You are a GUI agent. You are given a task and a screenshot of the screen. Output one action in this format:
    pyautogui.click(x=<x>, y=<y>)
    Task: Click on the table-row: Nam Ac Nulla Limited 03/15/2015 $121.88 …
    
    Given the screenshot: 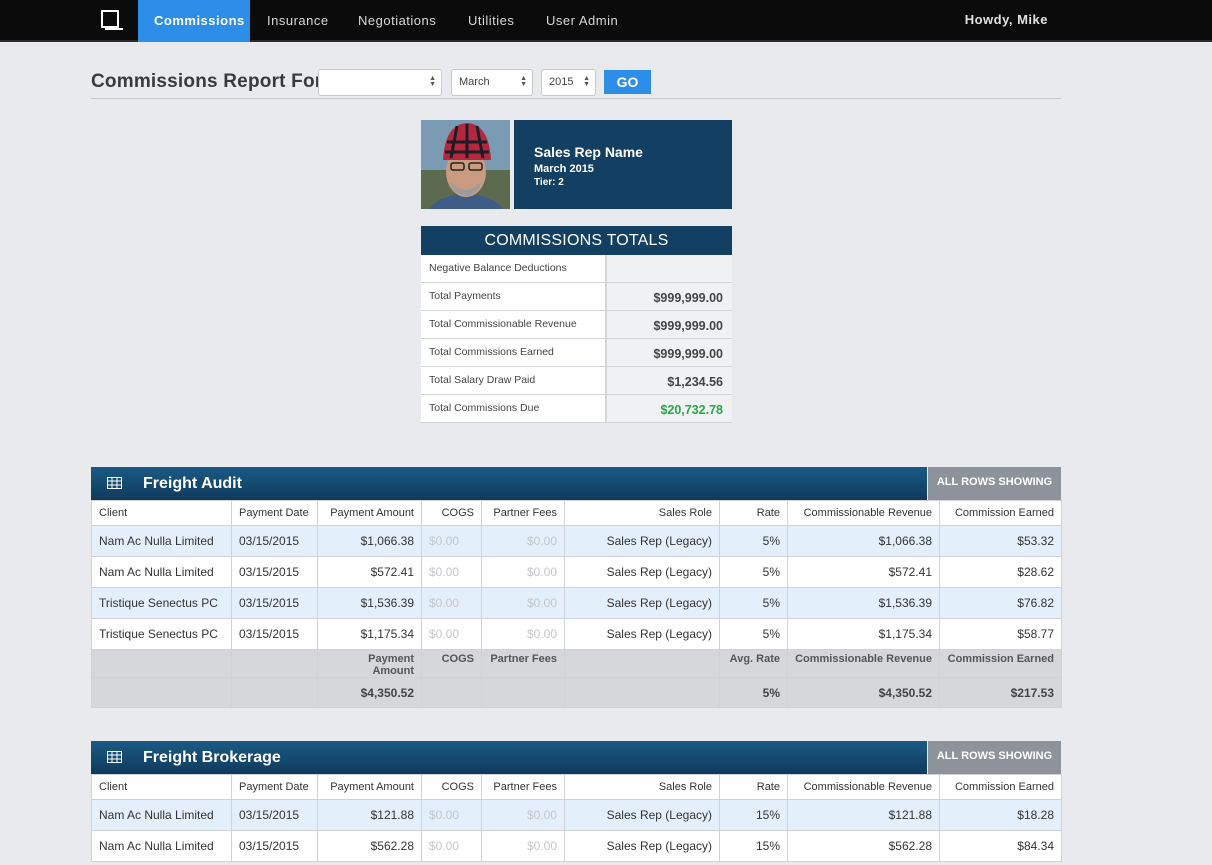 What is the action you would take?
    pyautogui.click(x=576, y=815)
    